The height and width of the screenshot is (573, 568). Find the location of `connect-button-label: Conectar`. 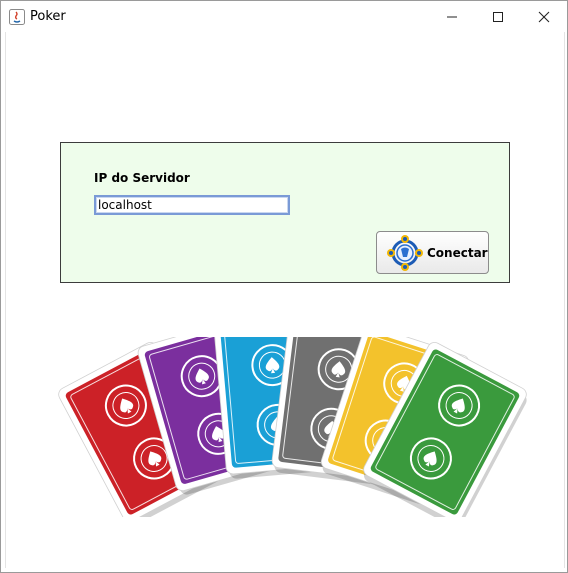

connect-button-label: Conectar is located at coordinates (457, 252).